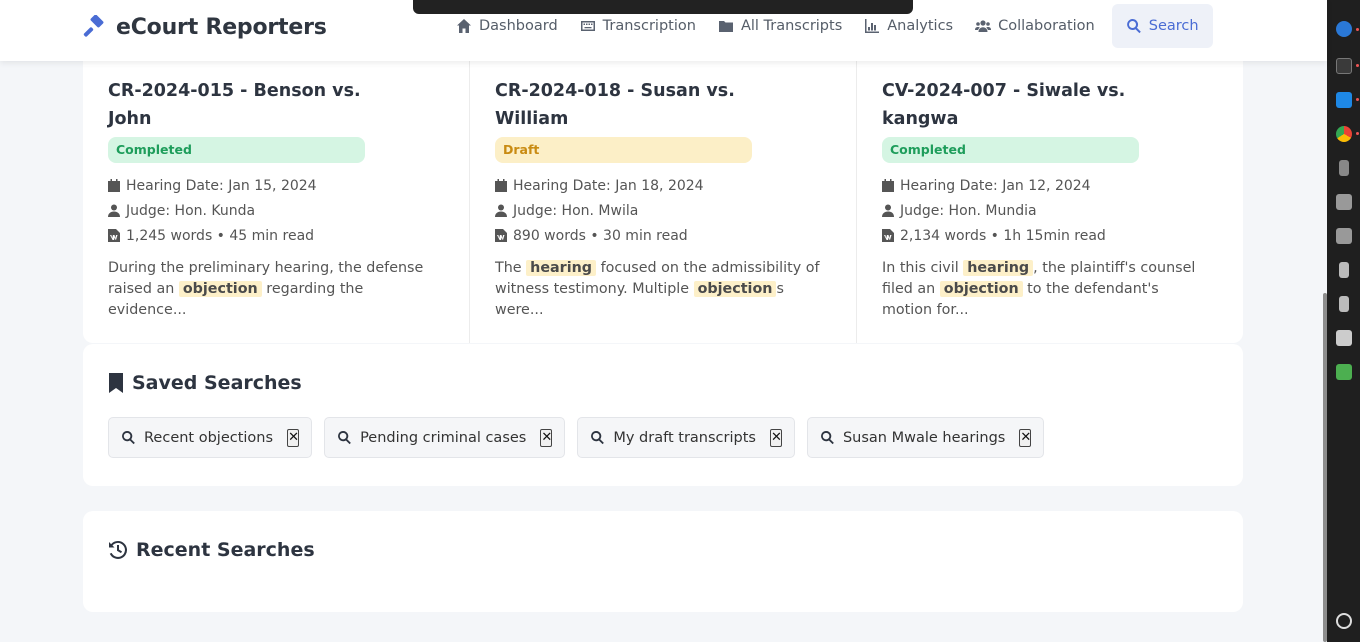 The height and width of the screenshot is (642, 1360). Describe the element at coordinates (923, 268) in the screenshot. I see `excerpt-text: In this civil` at that location.